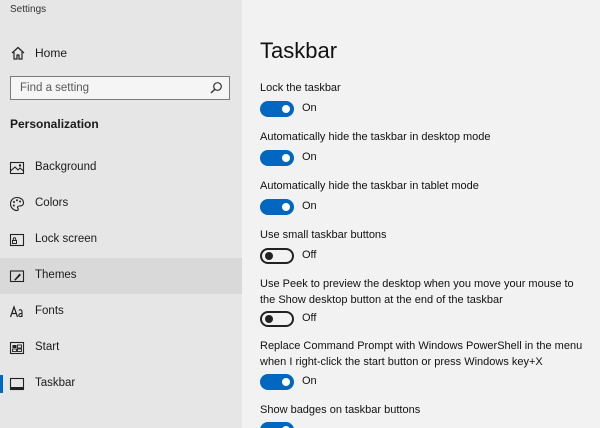  I want to click on search-icon, so click(216, 88).